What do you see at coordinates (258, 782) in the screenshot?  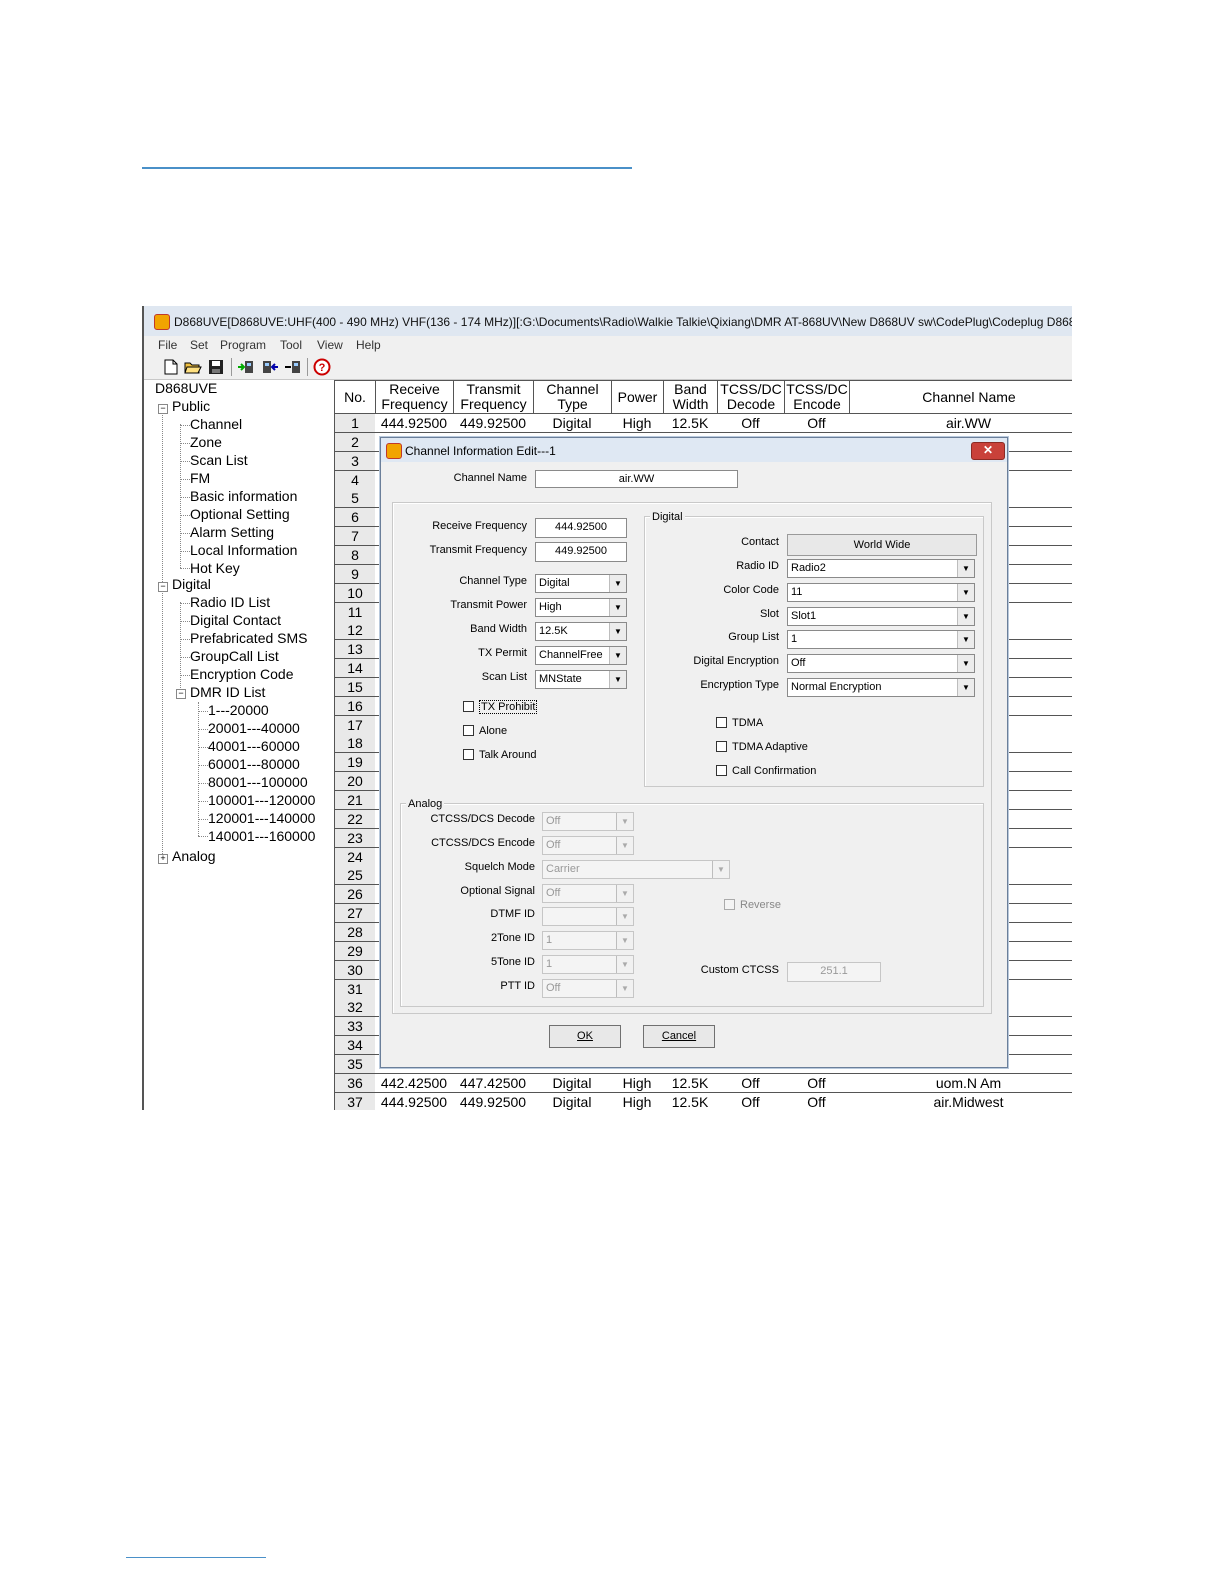 I see `tree-item-dmr-range: 80001---100000` at bounding box center [258, 782].